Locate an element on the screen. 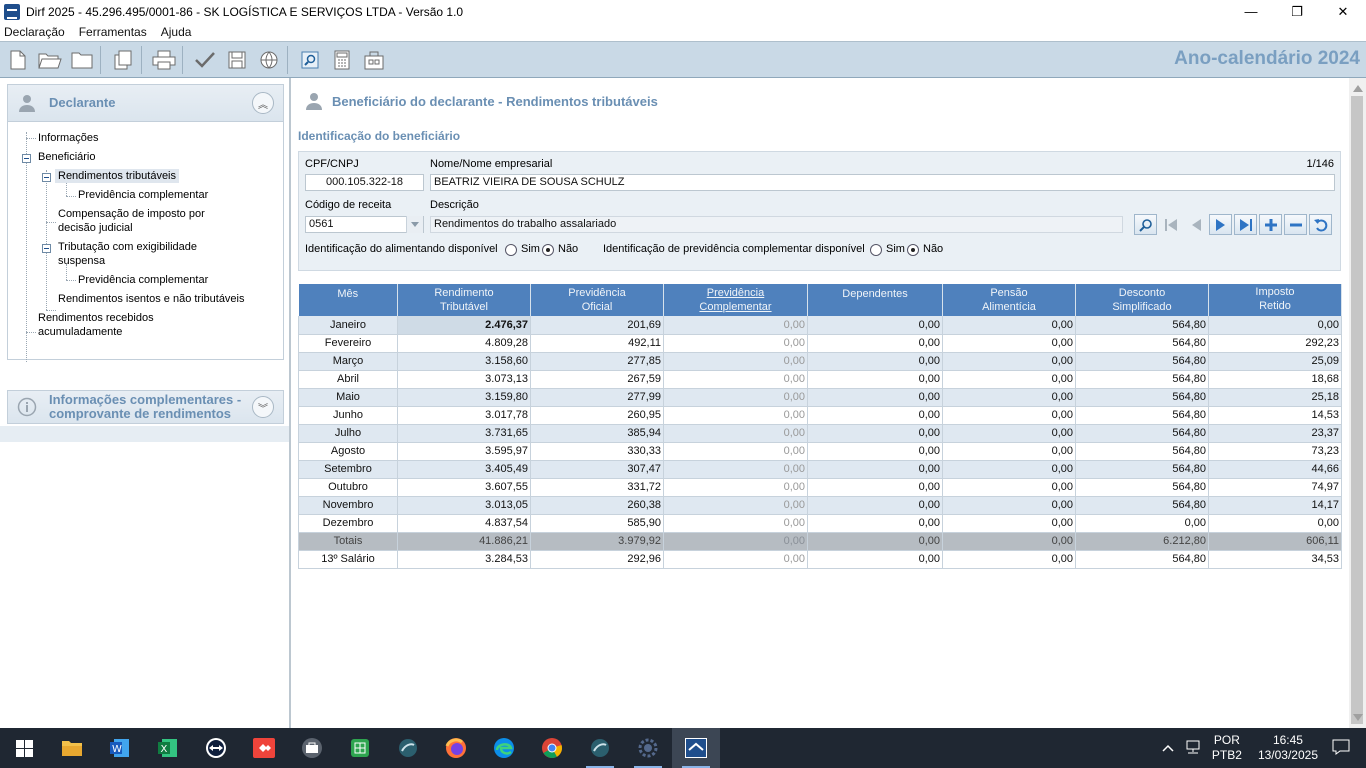 This screenshot has width=1366, height=768. cell-rendimento-tributavel: 3.159,80 is located at coordinates (464, 397).